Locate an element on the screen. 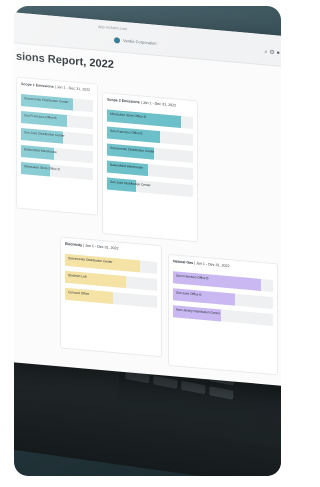  bar-row: Concord Office is located at coordinates (111, 297).